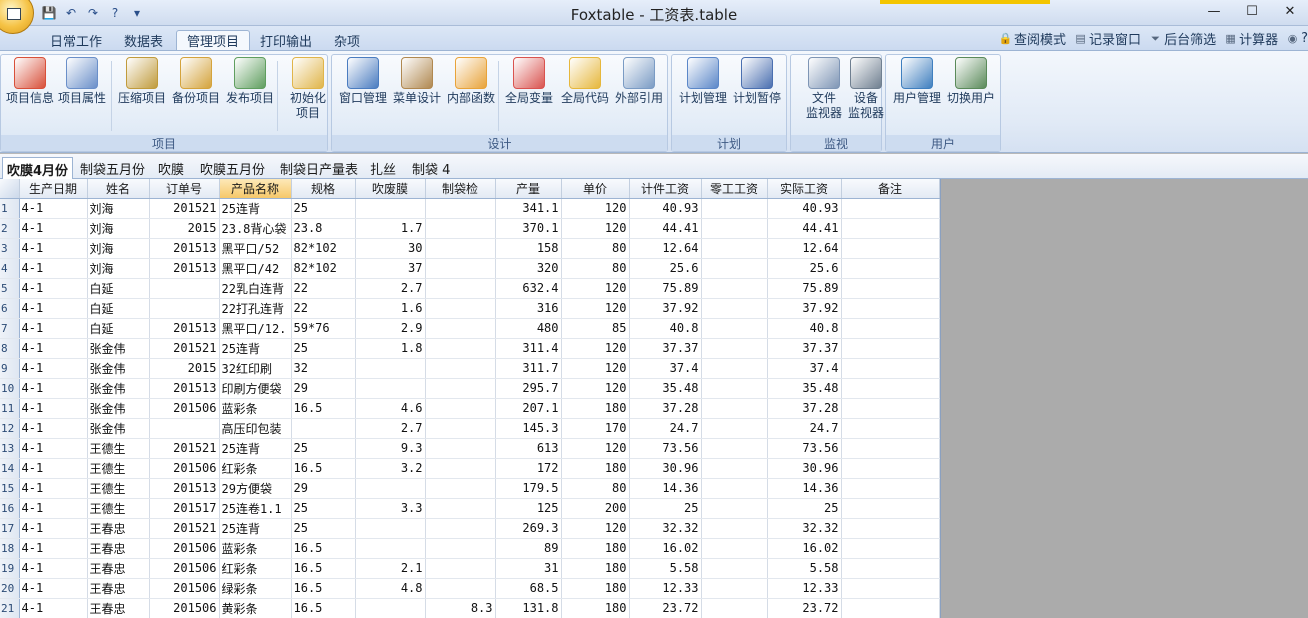 This screenshot has height=618, width=1308. What do you see at coordinates (417, 81) in the screenshot?
I see `menu-design-button: 菜单设计` at bounding box center [417, 81].